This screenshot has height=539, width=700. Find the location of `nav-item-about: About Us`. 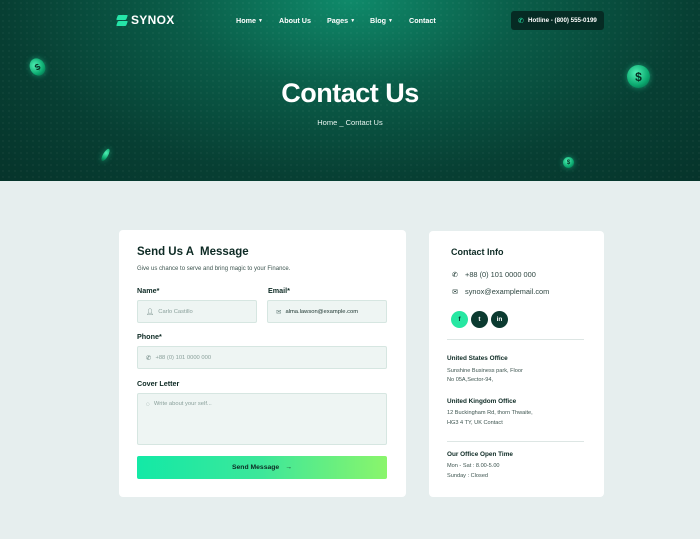

nav-item-about: About Us is located at coordinates (295, 20).